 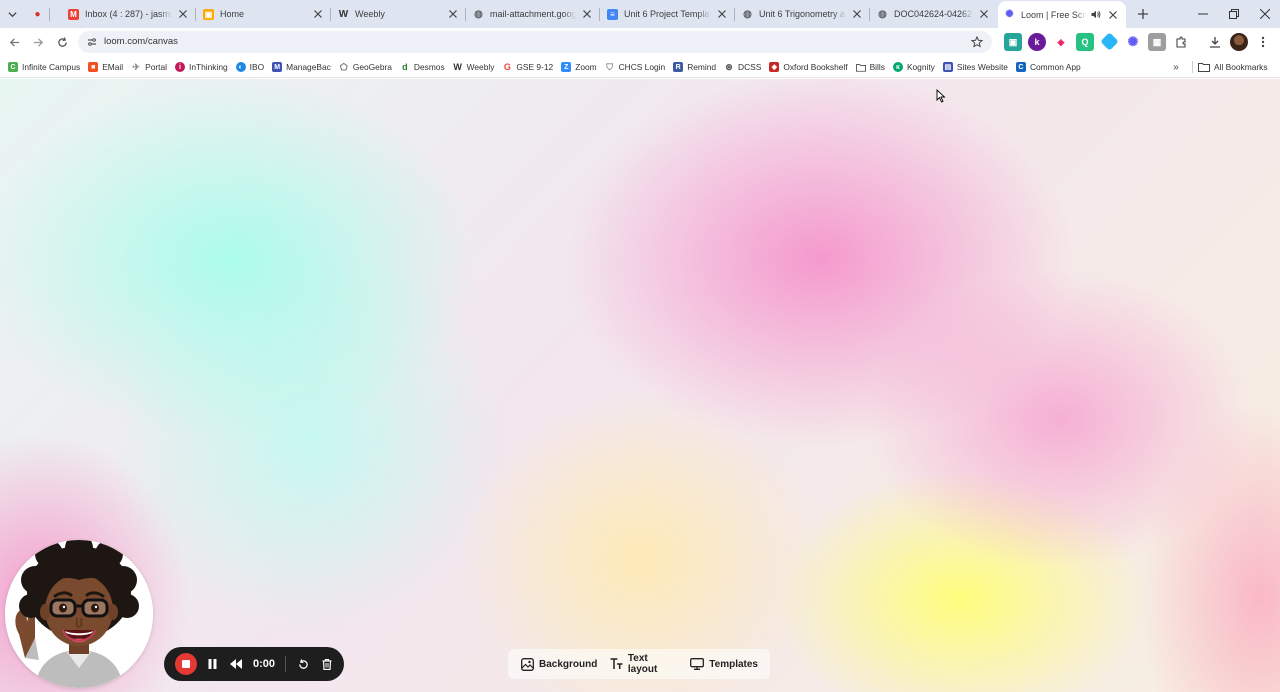 What do you see at coordinates (1055, 67) in the screenshot?
I see `bookmark-label: Common App` at bounding box center [1055, 67].